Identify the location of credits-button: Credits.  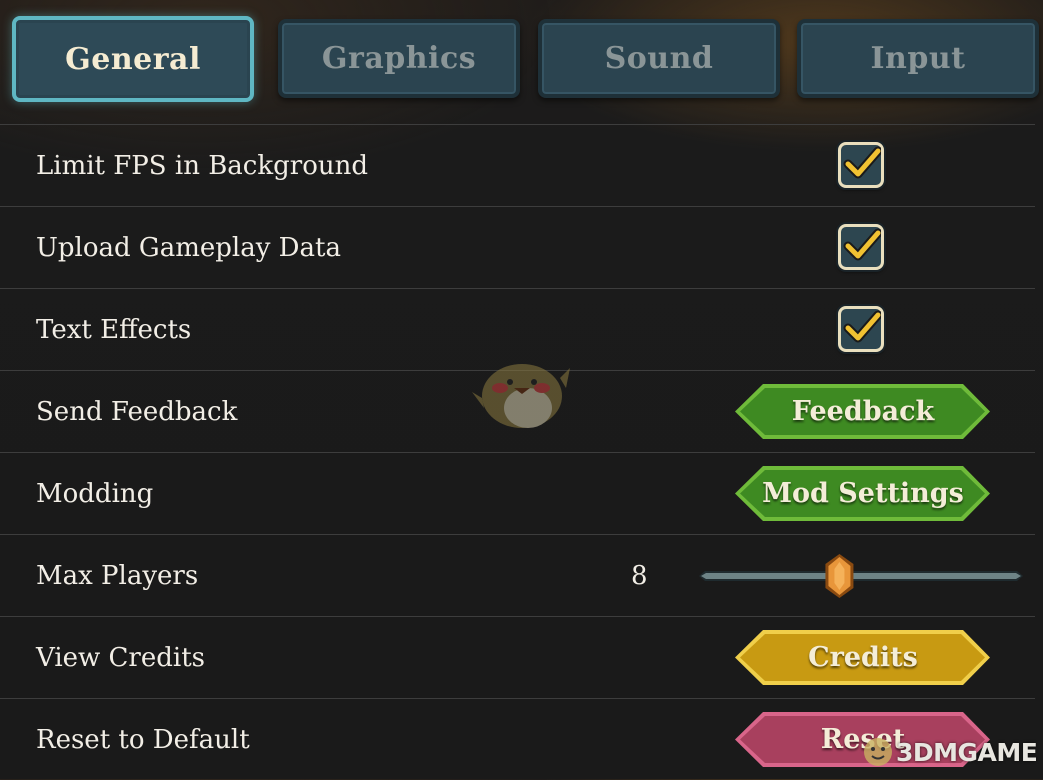
(863, 657).